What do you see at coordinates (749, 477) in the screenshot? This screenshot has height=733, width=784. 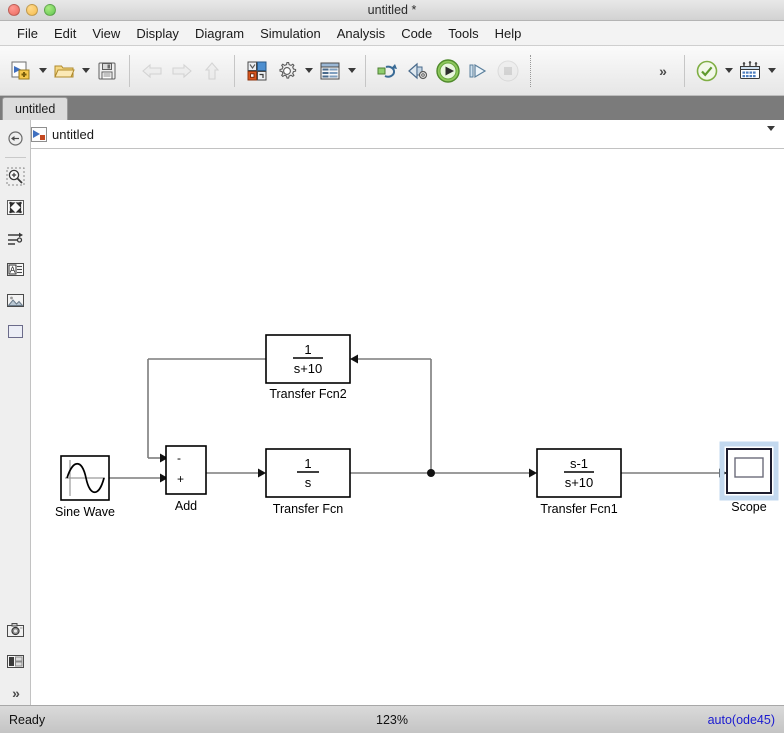 I see `block-scope: Scope` at bounding box center [749, 477].